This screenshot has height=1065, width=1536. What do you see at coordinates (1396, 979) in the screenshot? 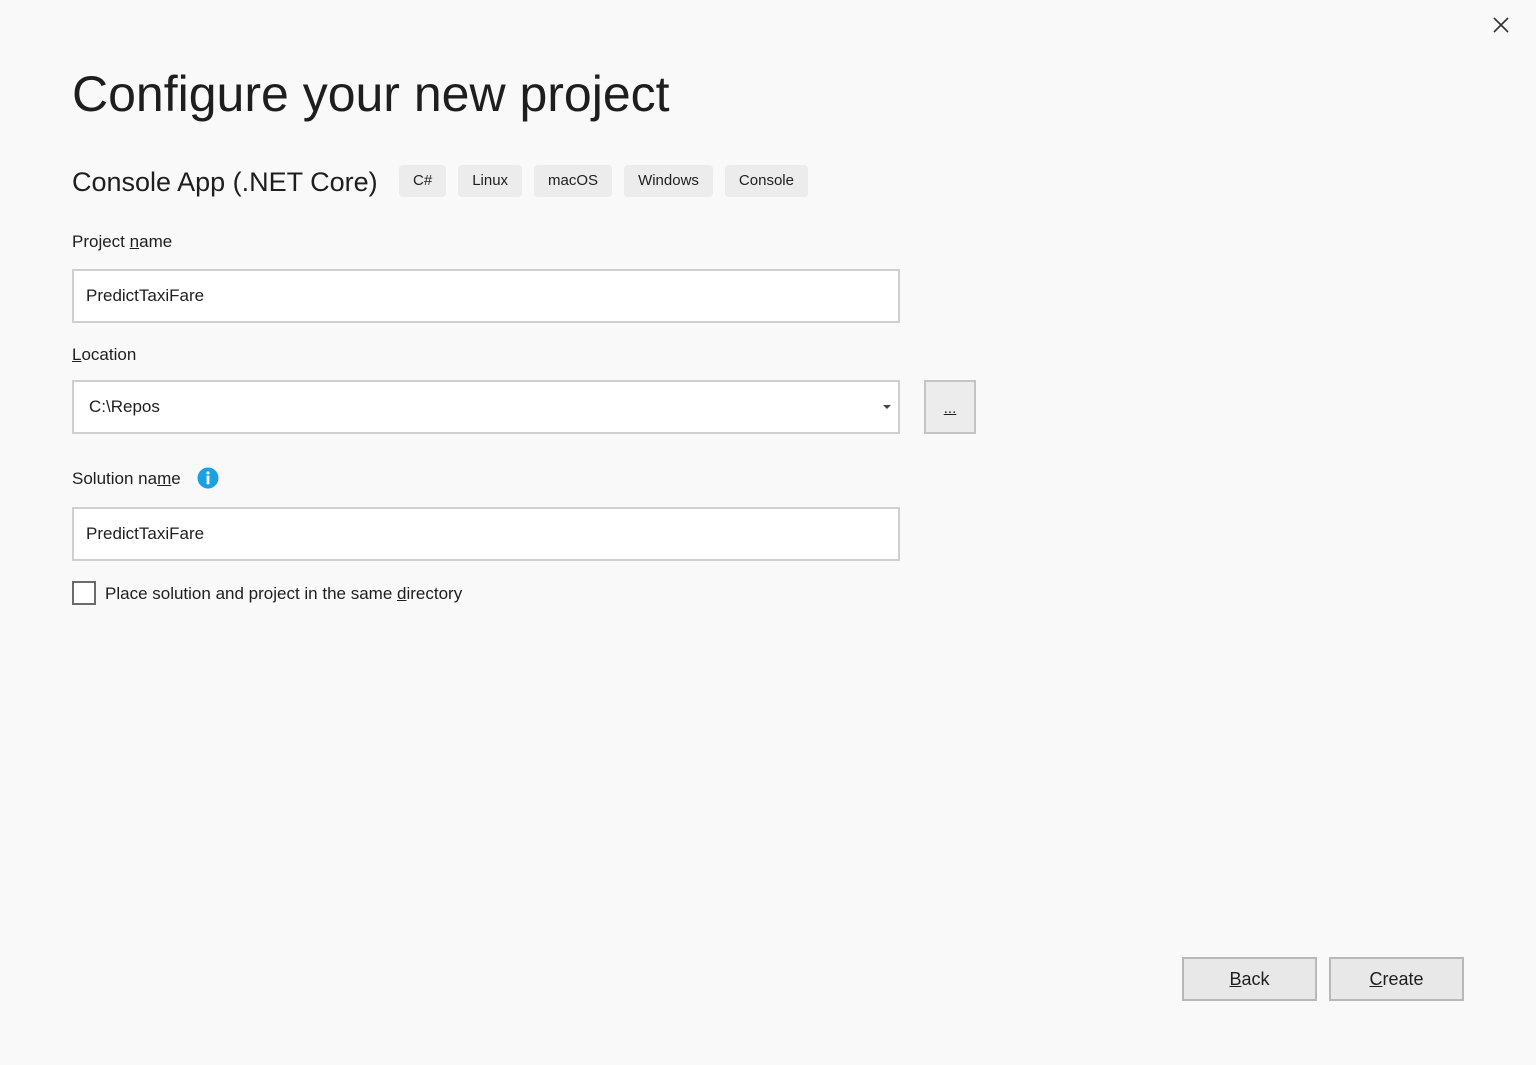
I see `create-button: Create` at bounding box center [1396, 979].